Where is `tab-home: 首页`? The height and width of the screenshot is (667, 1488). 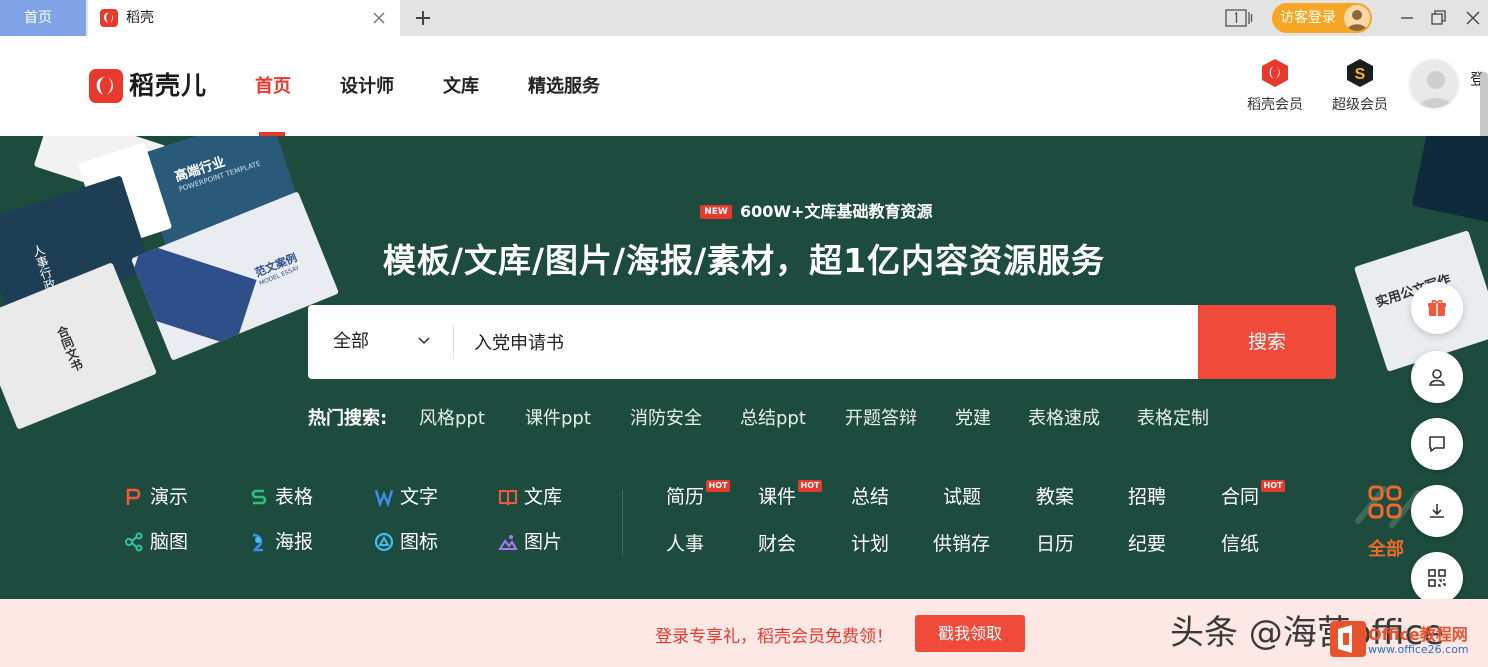
tab-home: 首页 is located at coordinates (43, 18).